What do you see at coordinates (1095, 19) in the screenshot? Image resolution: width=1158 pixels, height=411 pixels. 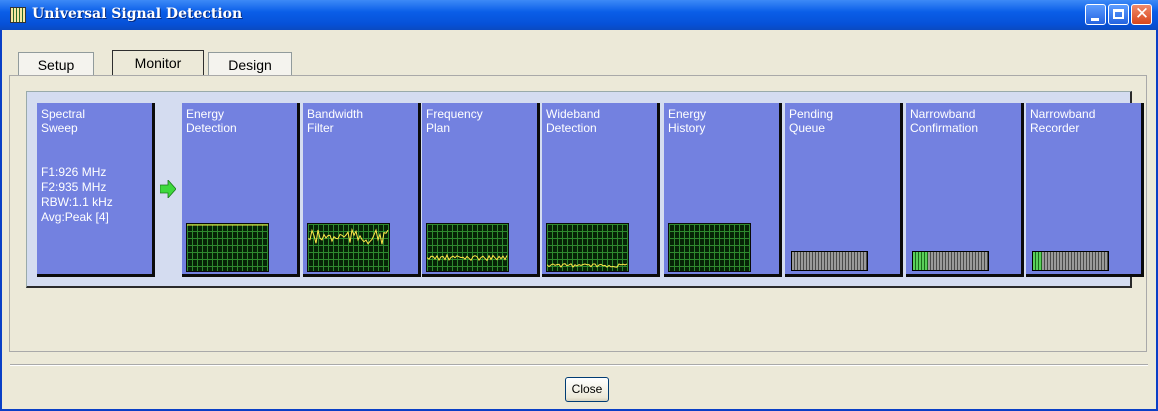 I see `minimize-icon` at bounding box center [1095, 19].